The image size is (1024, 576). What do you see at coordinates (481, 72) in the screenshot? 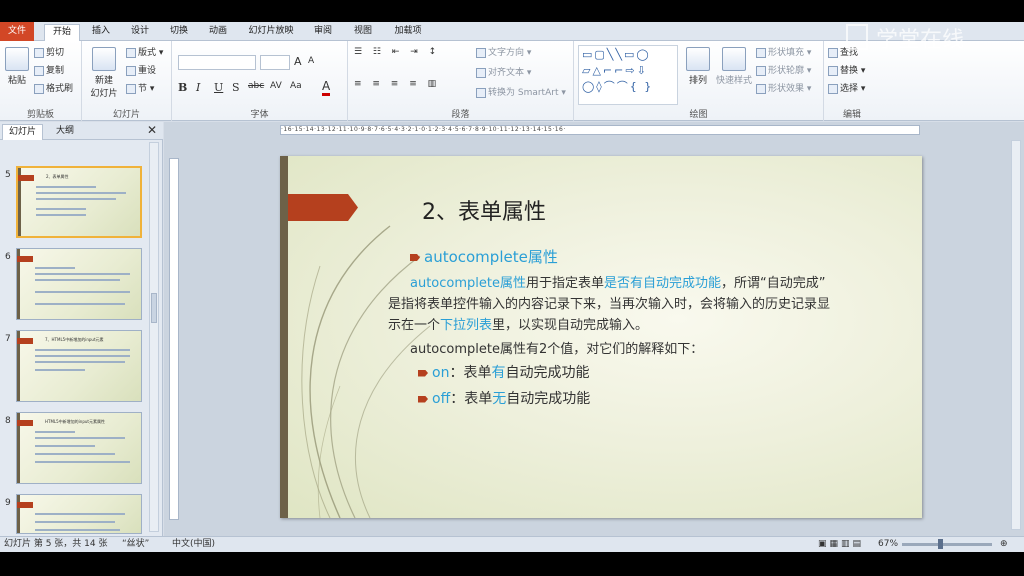
I see `align-text-icon` at bounding box center [481, 72].